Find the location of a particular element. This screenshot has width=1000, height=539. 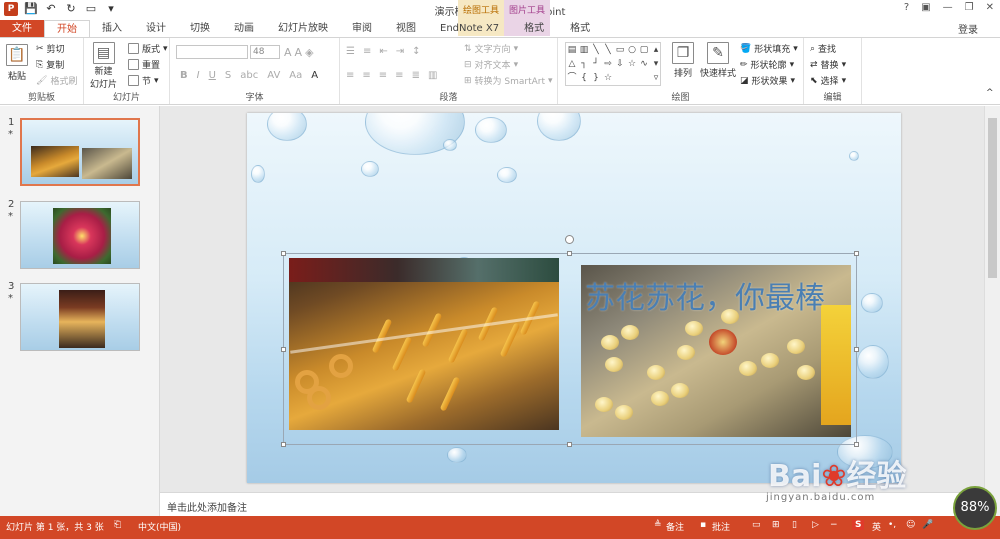

arrow-right-shape-icon: ⇨ is located at coordinates (608, 64).